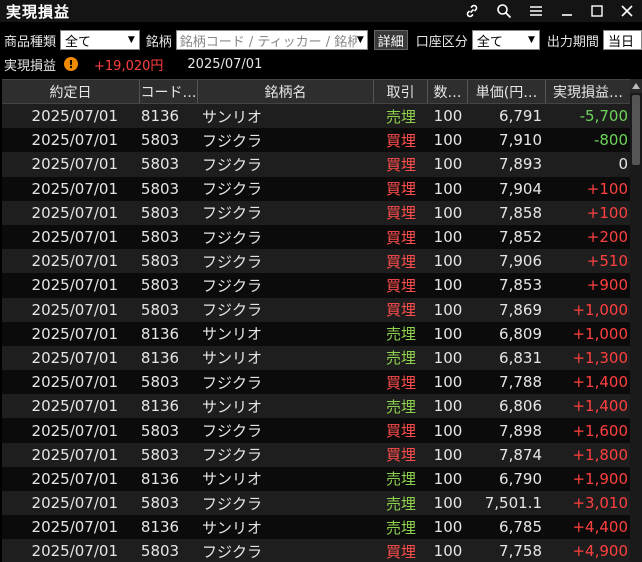  I want to click on table-row: 2025/07/01 5803 フジクラ 買埋 100 7,910 -800, so click(316, 140).